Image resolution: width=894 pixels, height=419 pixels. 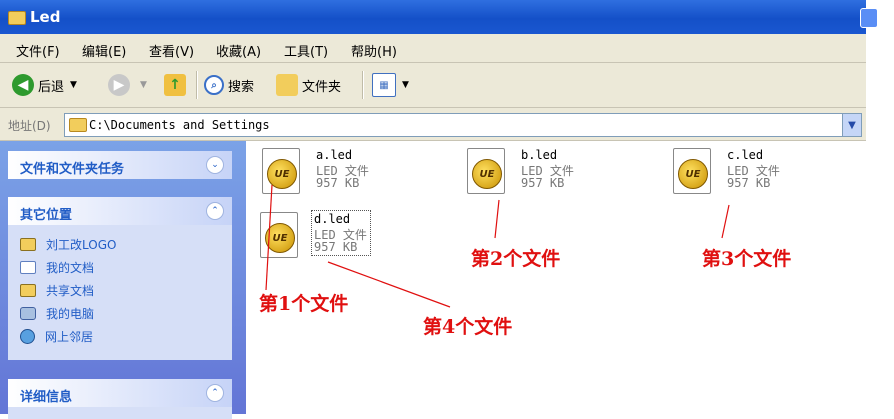 What do you see at coordinates (468, 327) in the screenshot?
I see `annotation-file-4: 第4个文件` at bounding box center [468, 327].